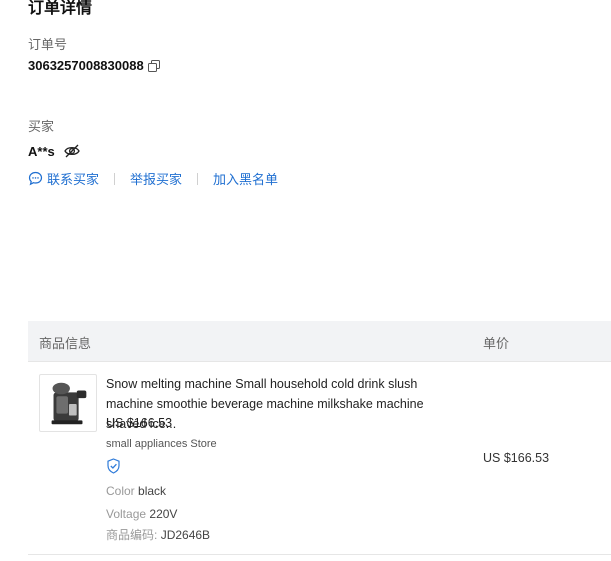 This screenshot has width=611, height=561. What do you see at coordinates (73, 179) in the screenshot?
I see `contact-buyer-label: 联系买家` at bounding box center [73, 179].